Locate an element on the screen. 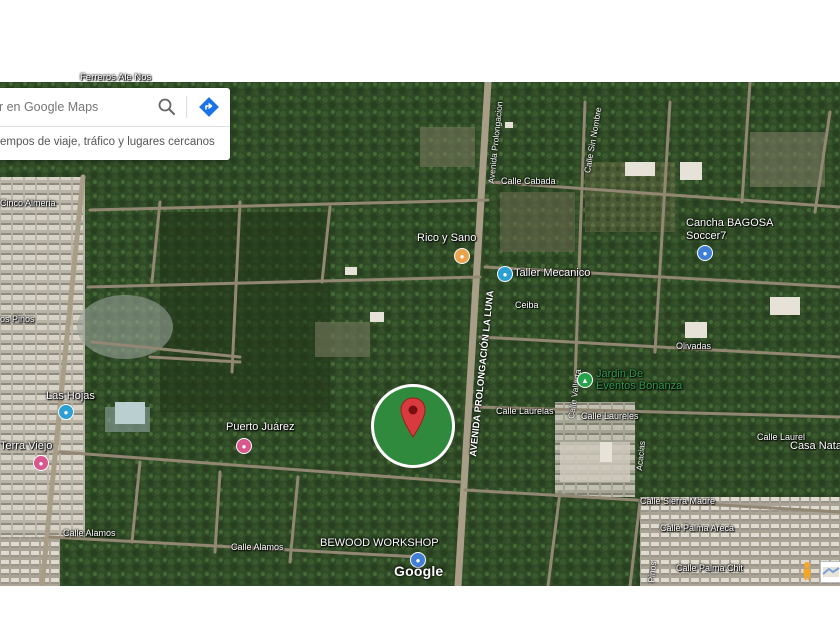 This screenshot has width=840, height=630. place-label-jardin-1: Jardin De is located at coordinates (619, 374).